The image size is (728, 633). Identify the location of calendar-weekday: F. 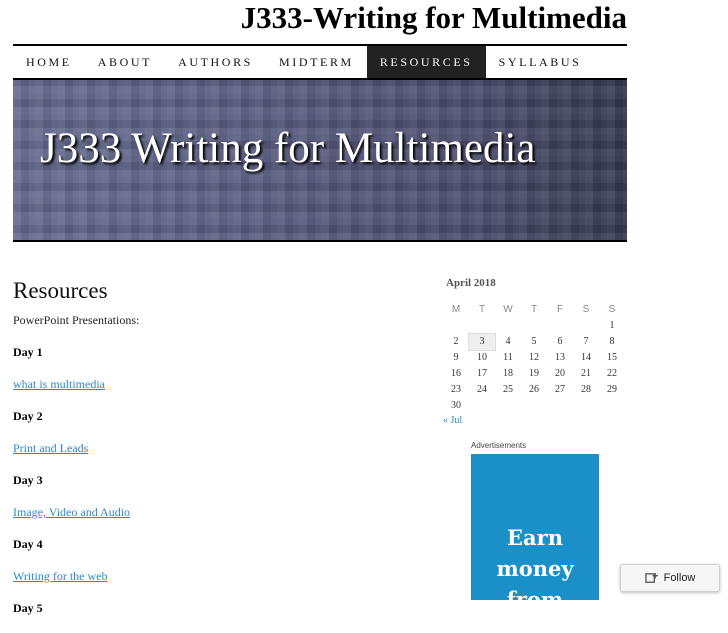
(560, 309).